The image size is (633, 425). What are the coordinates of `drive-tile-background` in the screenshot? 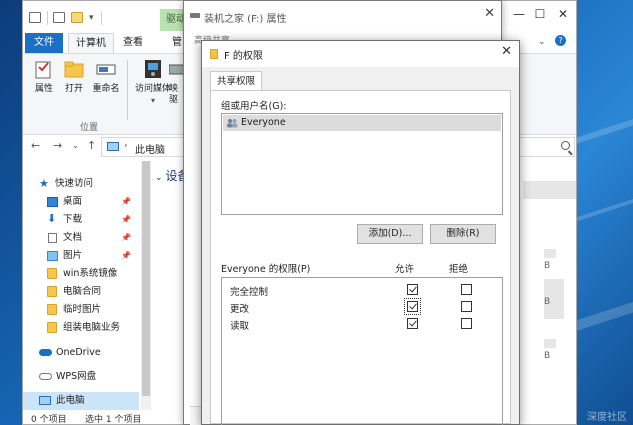 It's located at (549, 190).